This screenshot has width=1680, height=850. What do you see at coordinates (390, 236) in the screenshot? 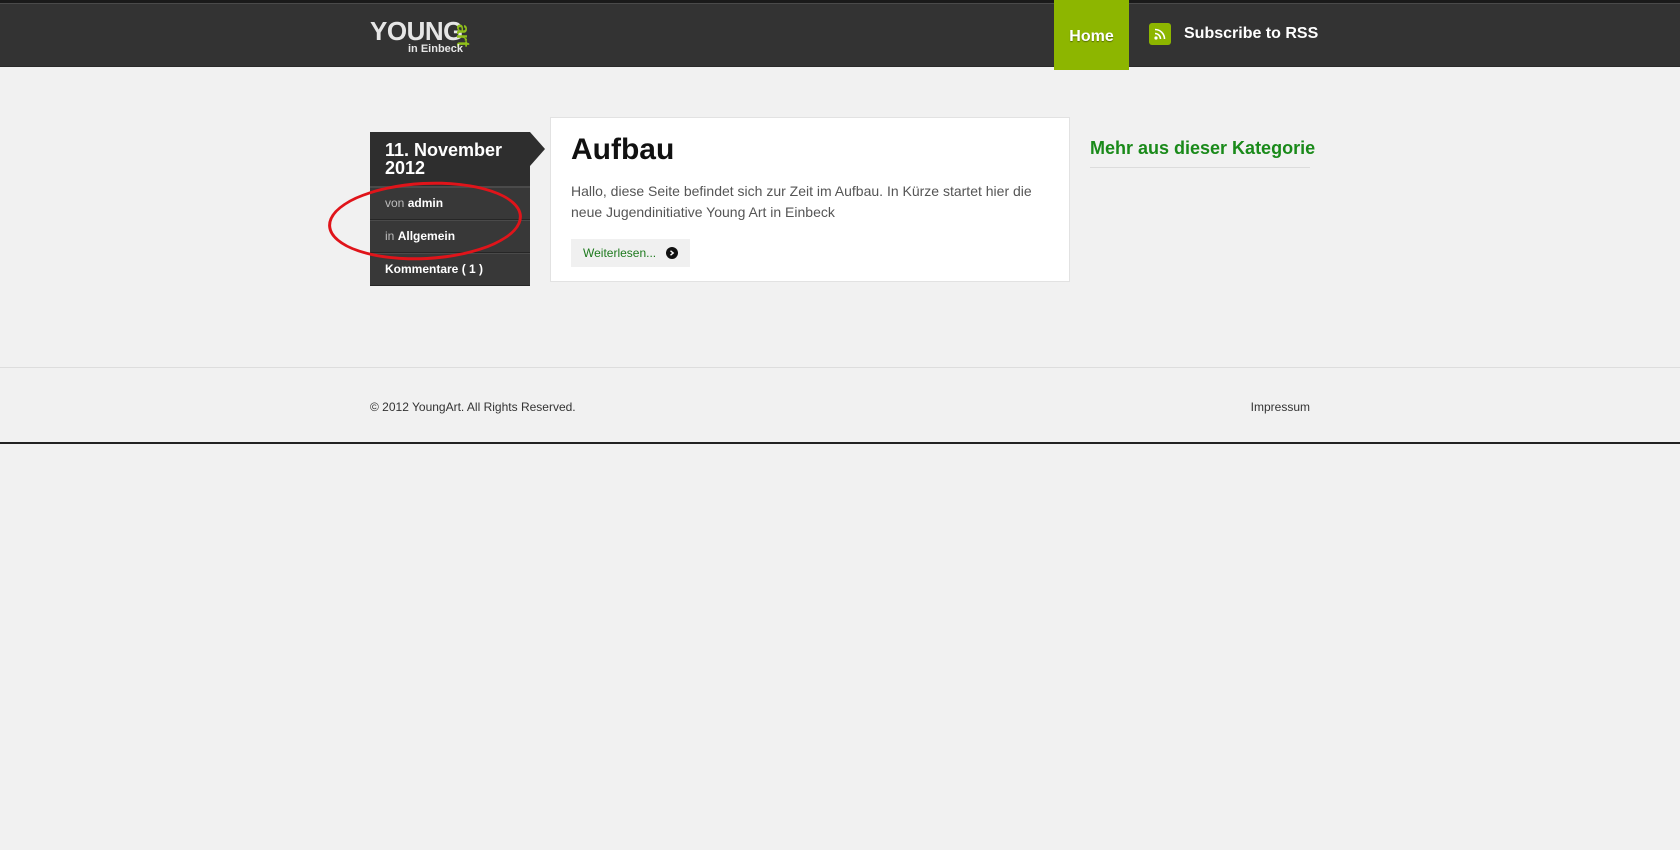
I see `category-prefix: in` at bounding box center [390, 236].